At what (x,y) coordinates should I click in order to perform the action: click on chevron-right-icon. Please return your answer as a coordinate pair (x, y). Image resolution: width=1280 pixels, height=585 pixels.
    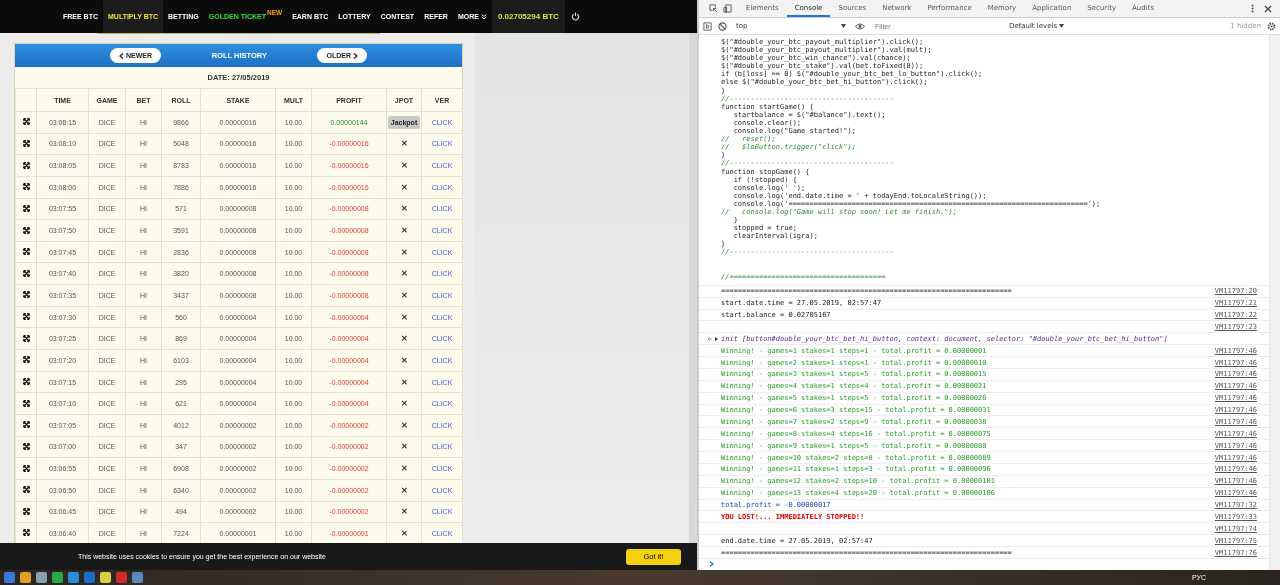
    Looking at the image, I should click on (355, 55).